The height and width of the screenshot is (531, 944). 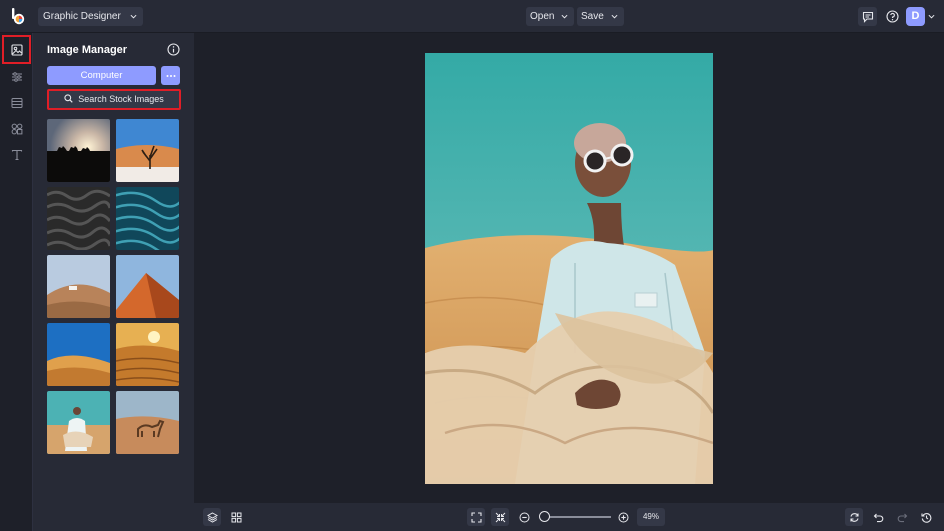 I want to click on blue-sand-ripples-image, so click(x=147, y=218).